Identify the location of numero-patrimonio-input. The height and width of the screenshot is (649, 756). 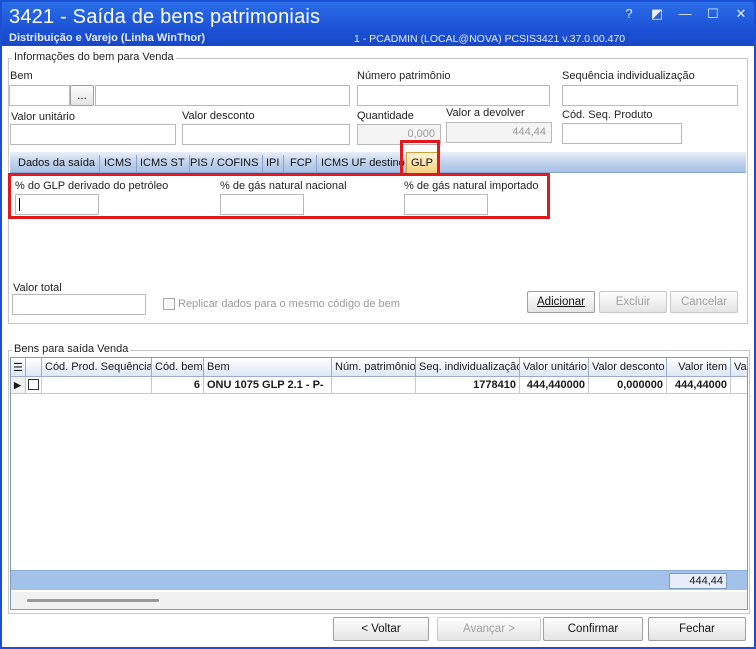
(453, 95).